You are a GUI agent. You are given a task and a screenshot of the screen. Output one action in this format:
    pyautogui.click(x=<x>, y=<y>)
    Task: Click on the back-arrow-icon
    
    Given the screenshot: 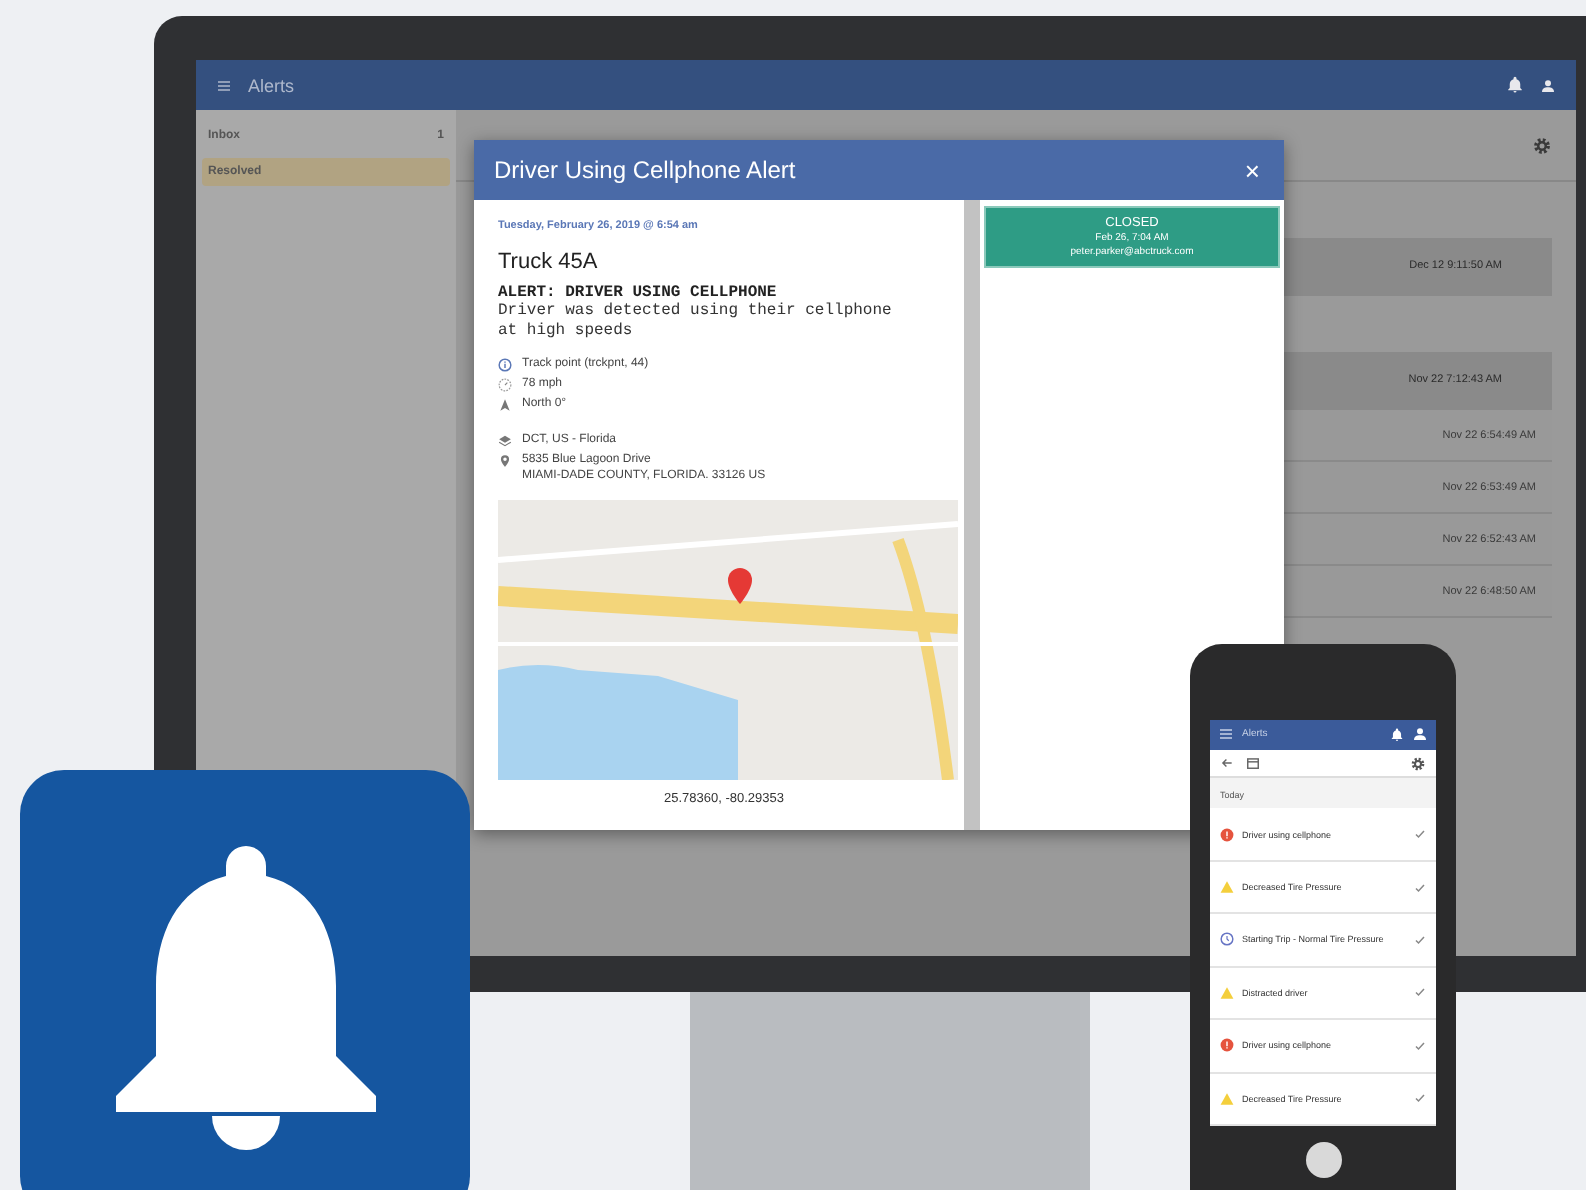 What is the action you would take?
    pyautogui.click(x=1227, y=763)
    